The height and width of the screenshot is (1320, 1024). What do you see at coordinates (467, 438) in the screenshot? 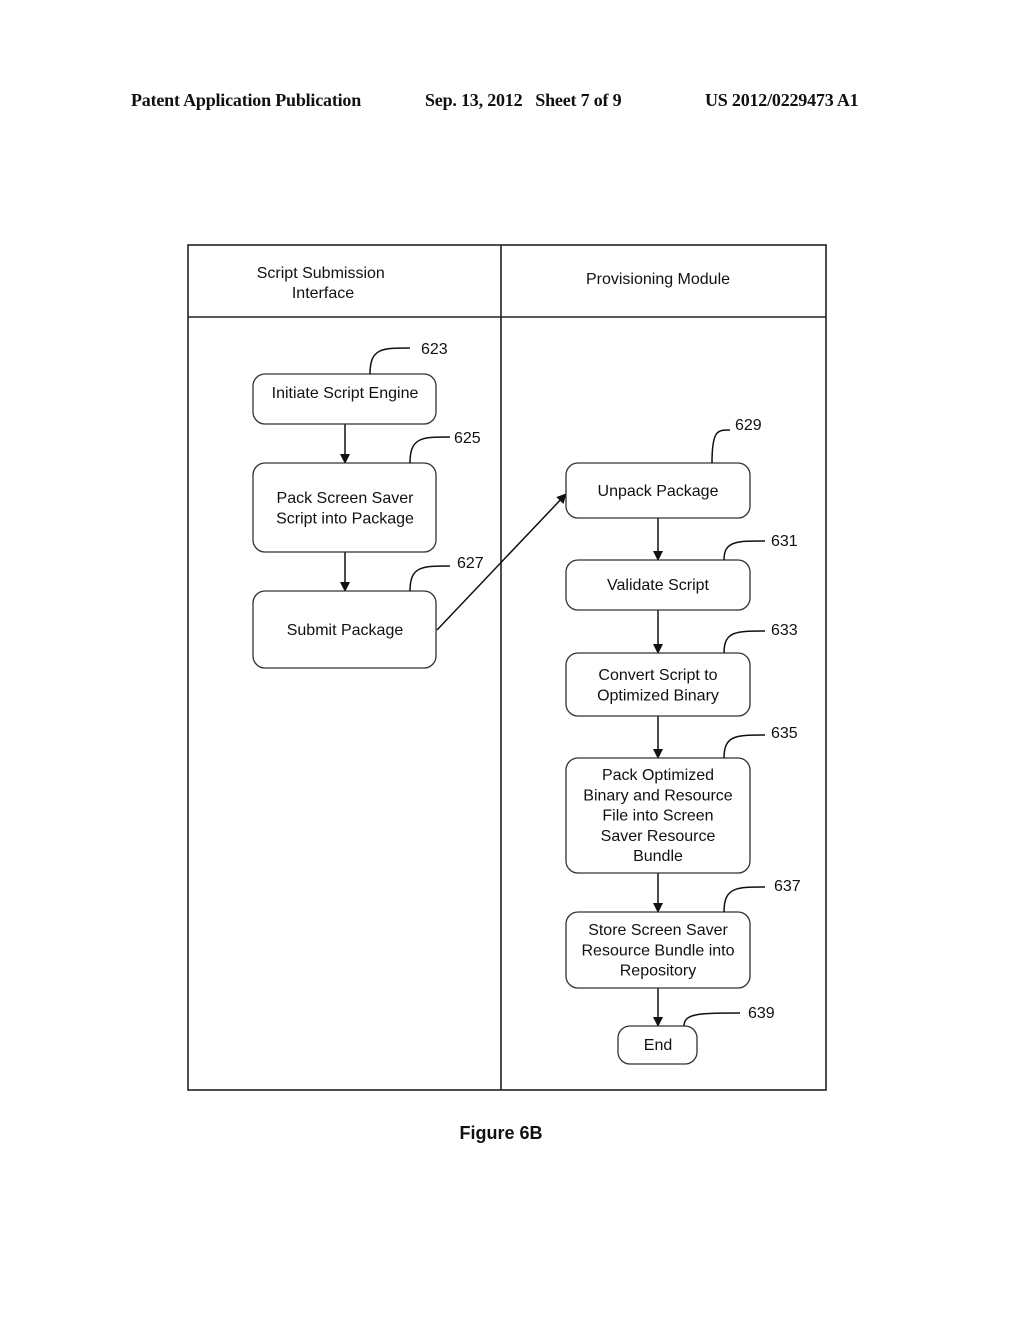
I see `reference-number: 625` at bounding box center [467, 438].